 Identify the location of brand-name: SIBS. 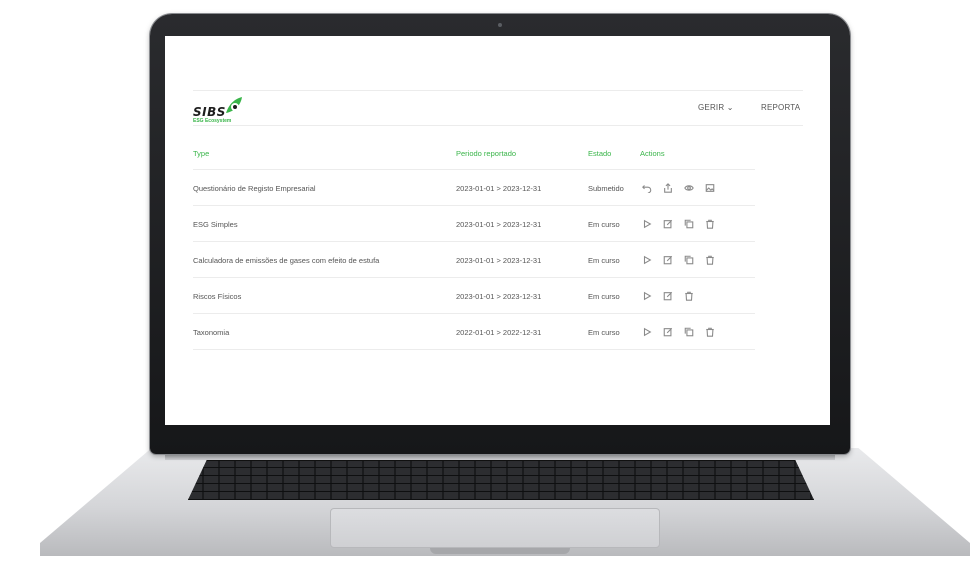
(209, 112).